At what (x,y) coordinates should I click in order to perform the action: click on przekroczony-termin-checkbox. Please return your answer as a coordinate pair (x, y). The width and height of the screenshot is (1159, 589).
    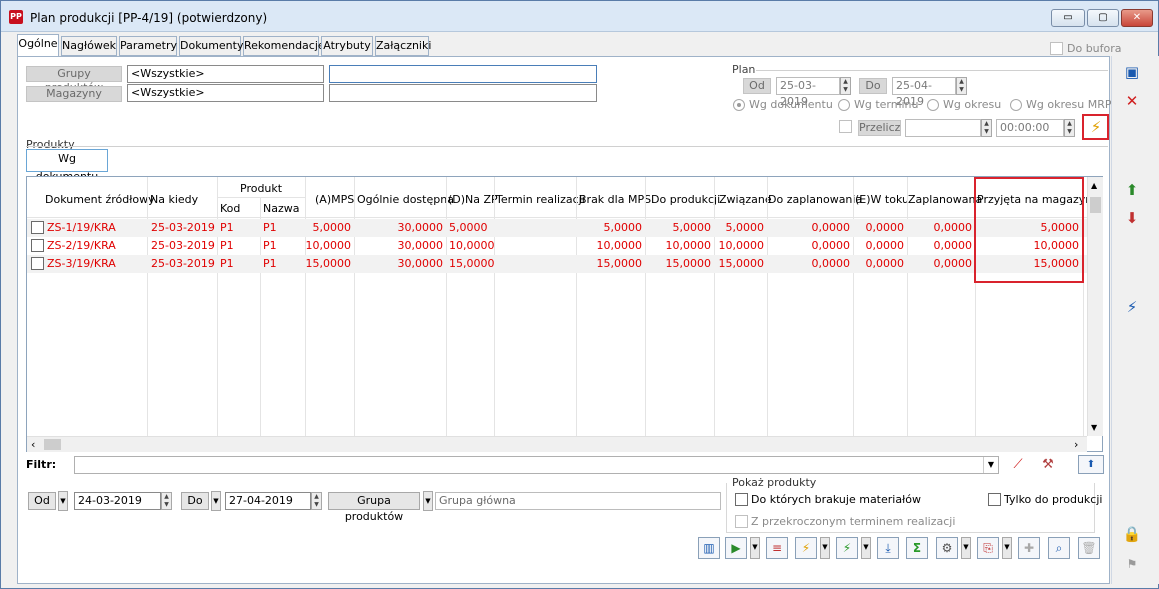
    Looking at the image, I should click on (741, 521).